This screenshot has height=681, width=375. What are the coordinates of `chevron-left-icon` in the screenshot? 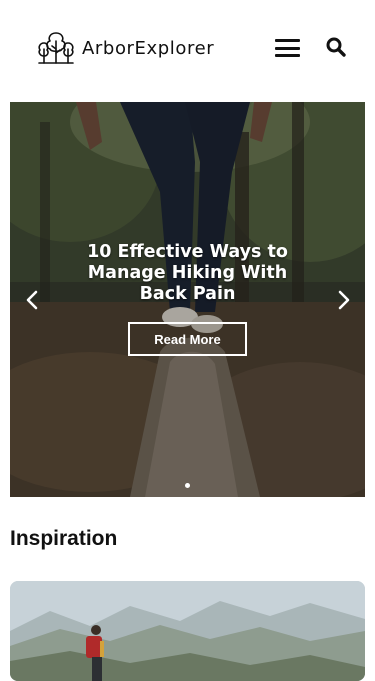 It's located at (32, 300).